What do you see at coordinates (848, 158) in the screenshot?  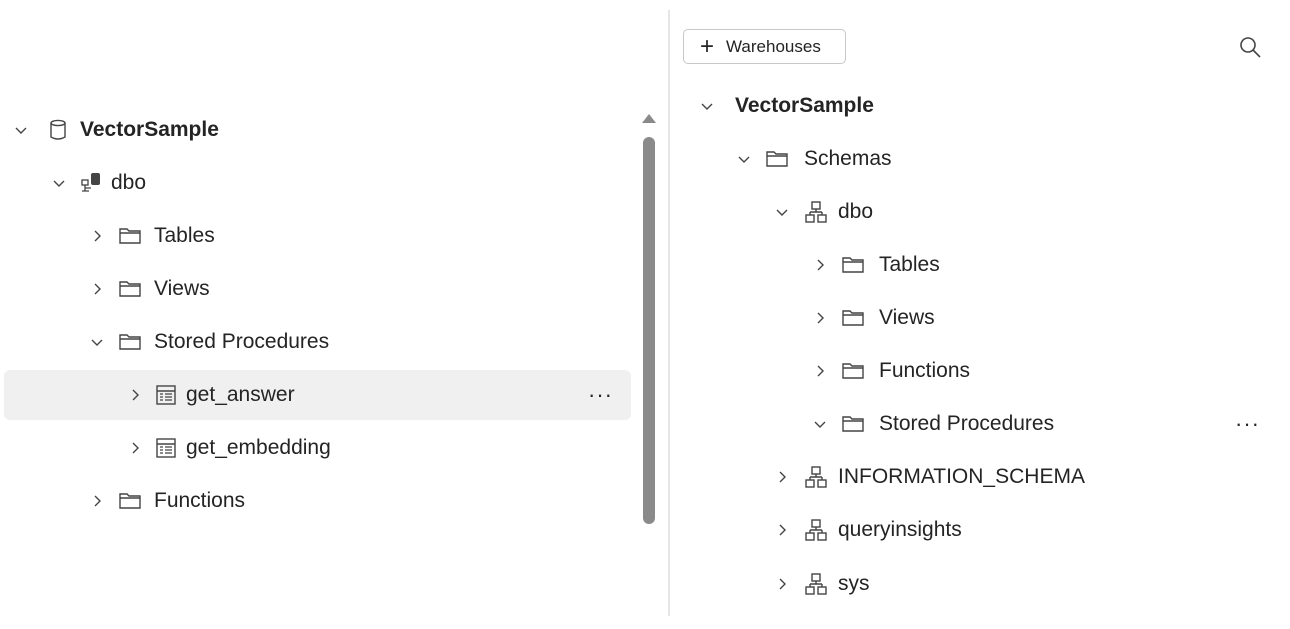 I see `tree-item-label: Schemas` at bounding box center [848, 158].